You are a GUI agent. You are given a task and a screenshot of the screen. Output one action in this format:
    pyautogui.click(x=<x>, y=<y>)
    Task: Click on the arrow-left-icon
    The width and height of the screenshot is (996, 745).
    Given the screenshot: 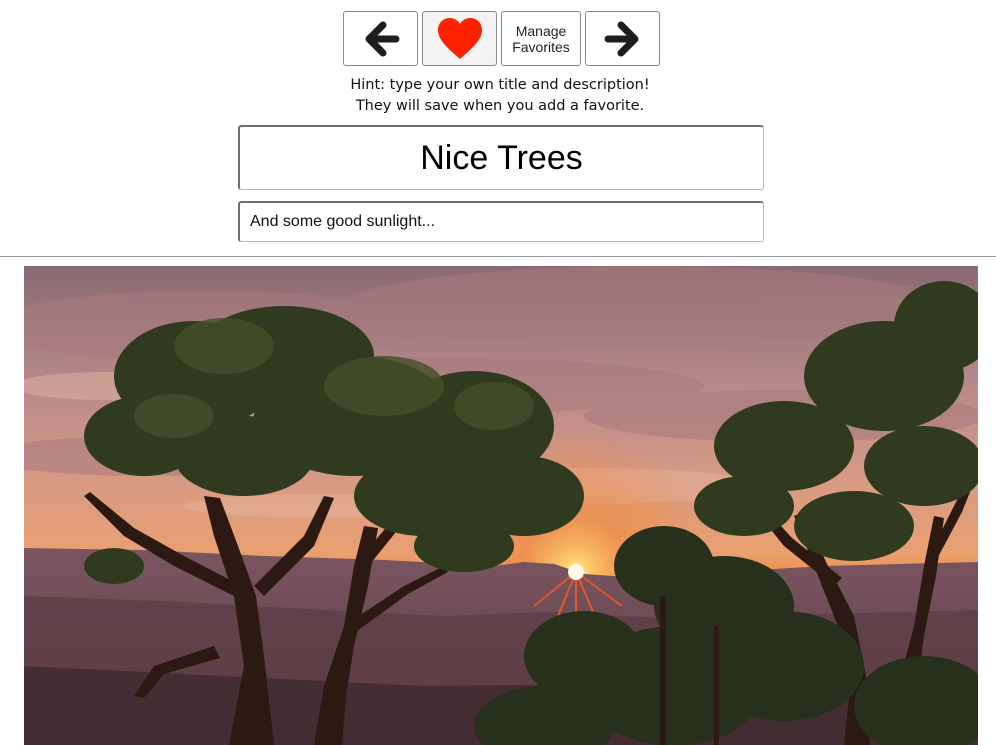 What is the action you would take?
    pyautogui.click(x=382, y=38)
    